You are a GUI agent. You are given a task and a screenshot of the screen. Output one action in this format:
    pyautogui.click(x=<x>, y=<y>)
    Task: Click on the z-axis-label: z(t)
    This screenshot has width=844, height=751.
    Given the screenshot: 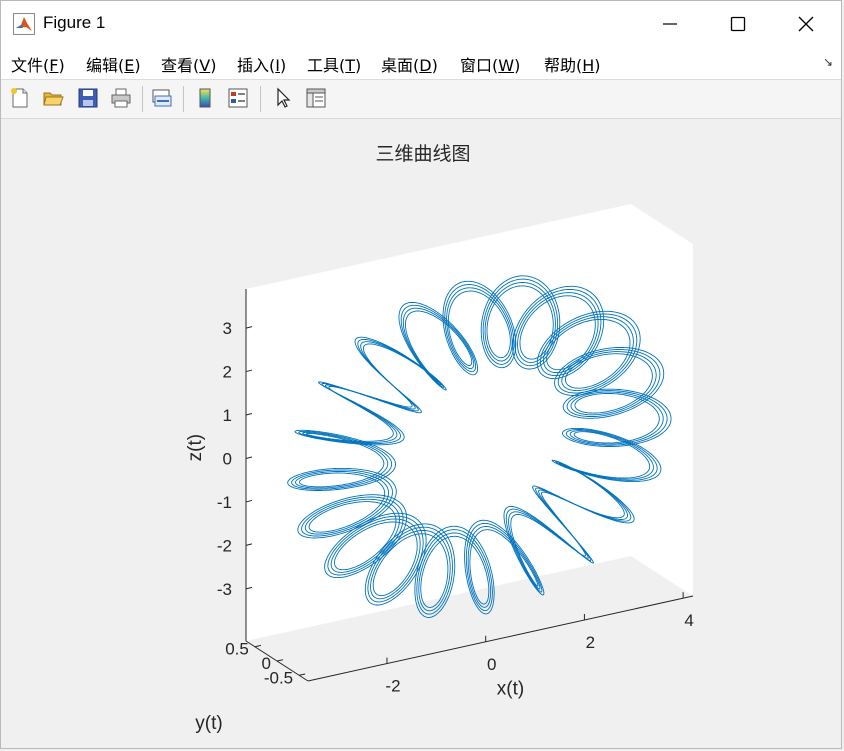 What is the action you would take?
    pyautogui.click(x=195, y=447)
    